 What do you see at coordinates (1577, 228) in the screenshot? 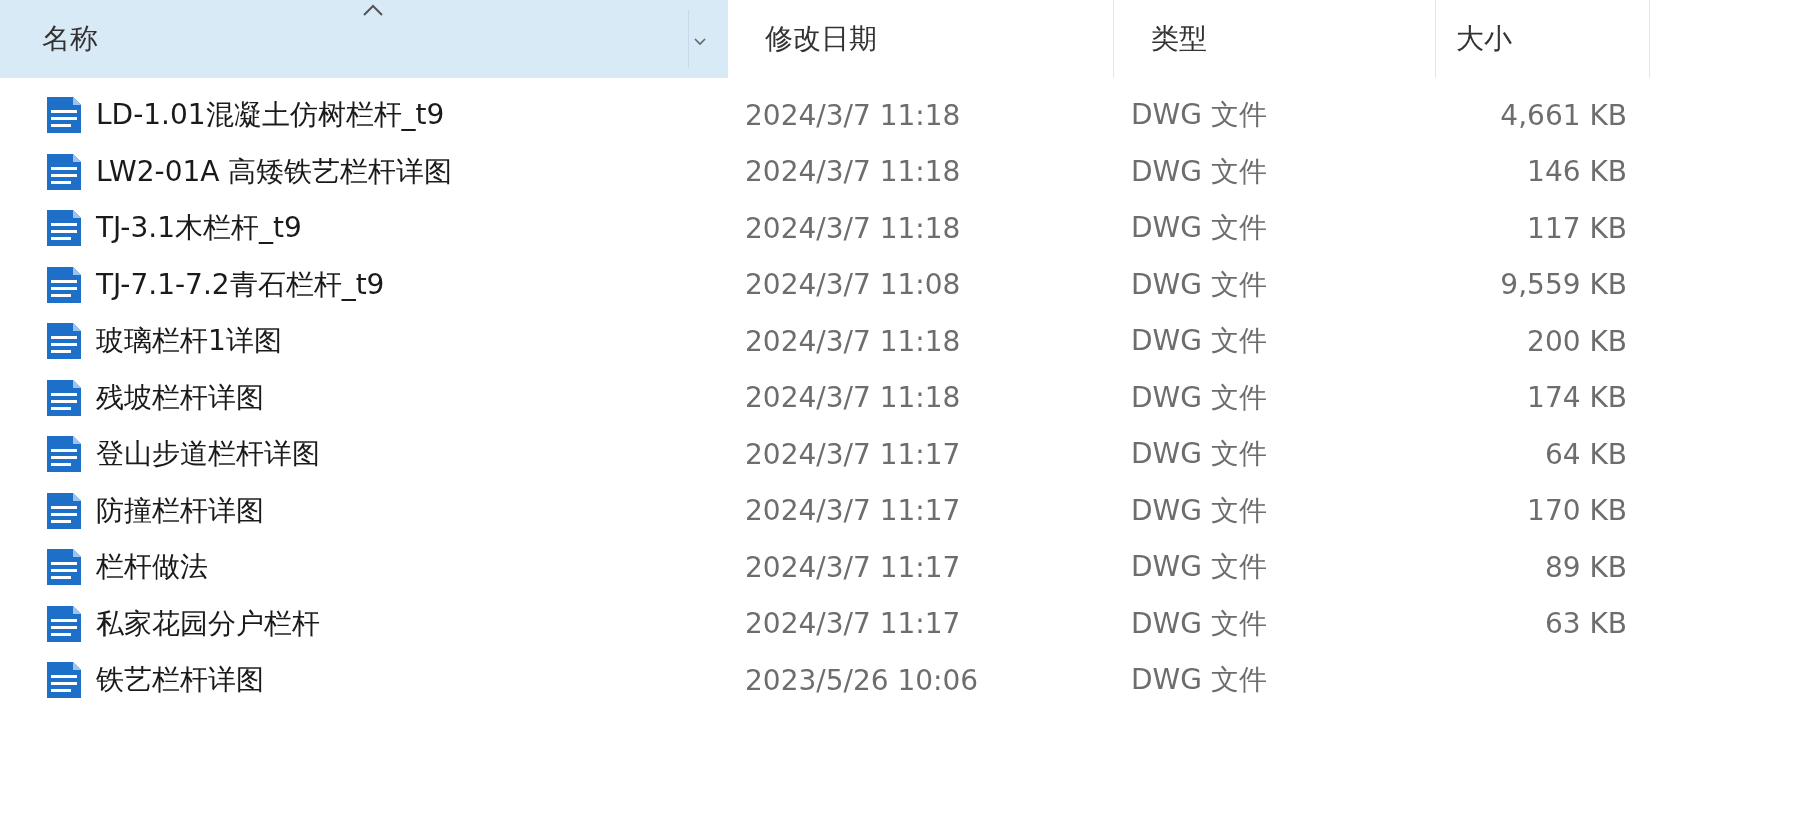
I see `file-size: 117 KB` at bounding box center [1577, 228].